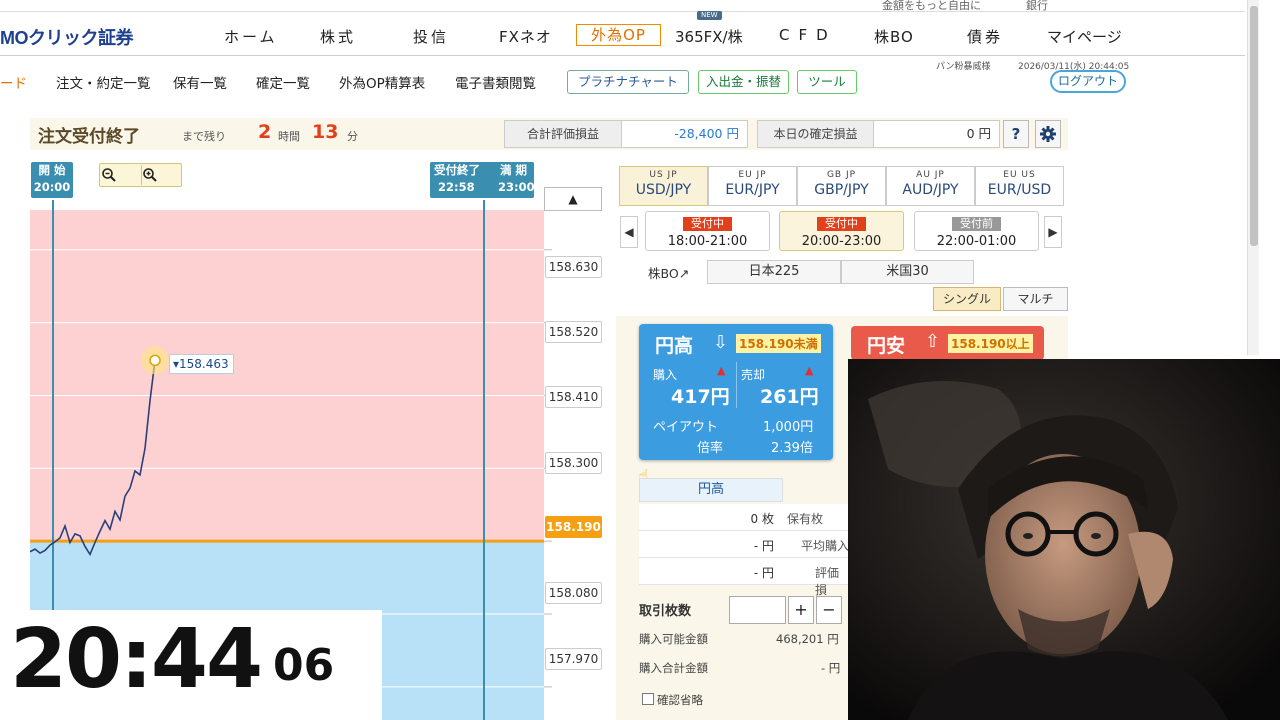 This screenshot has height=720, width=1280. I want to click on session-time: 20:00-23:00, so click(841, 241).